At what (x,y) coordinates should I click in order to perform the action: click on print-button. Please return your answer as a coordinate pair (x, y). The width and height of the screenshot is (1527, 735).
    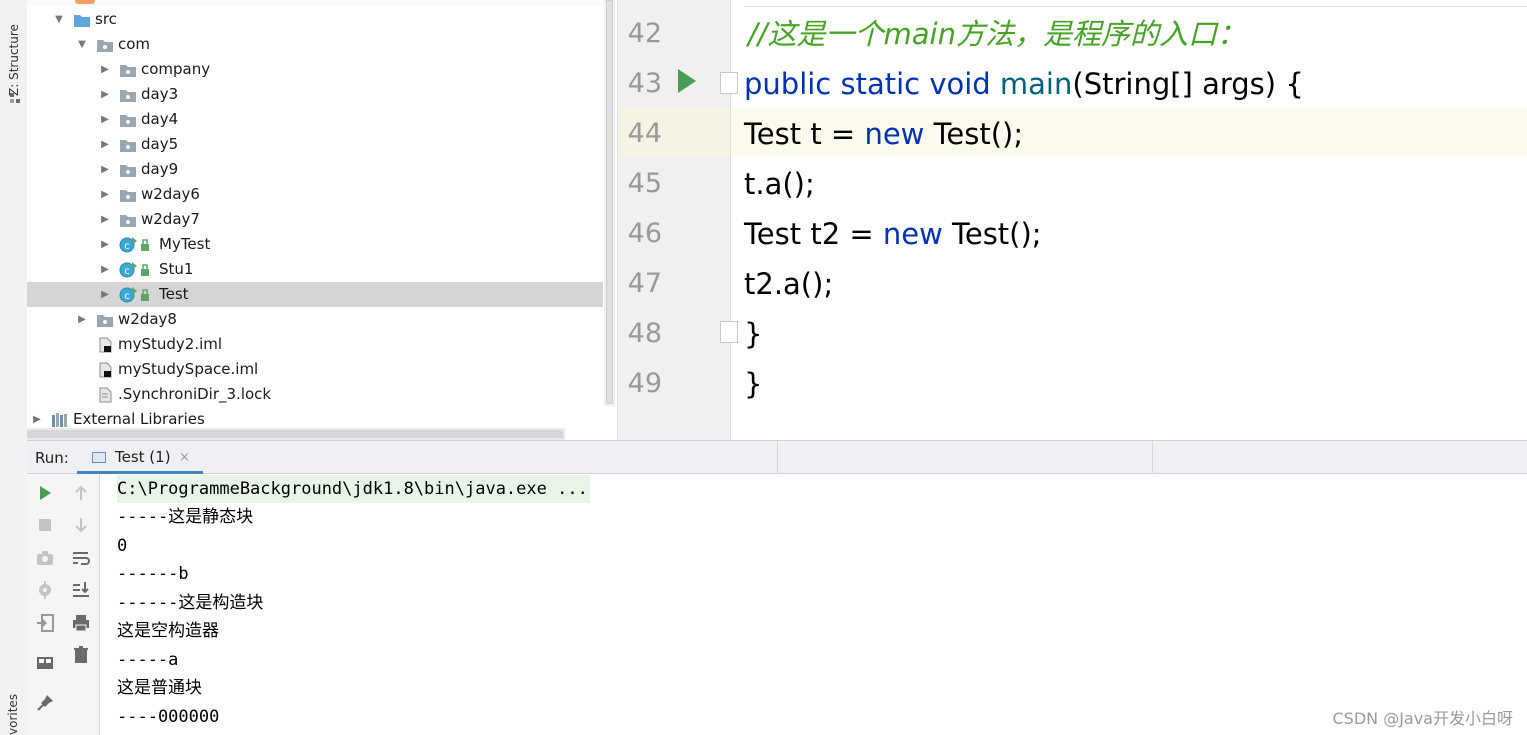
    Looking at the image, I should click on (81, 623).